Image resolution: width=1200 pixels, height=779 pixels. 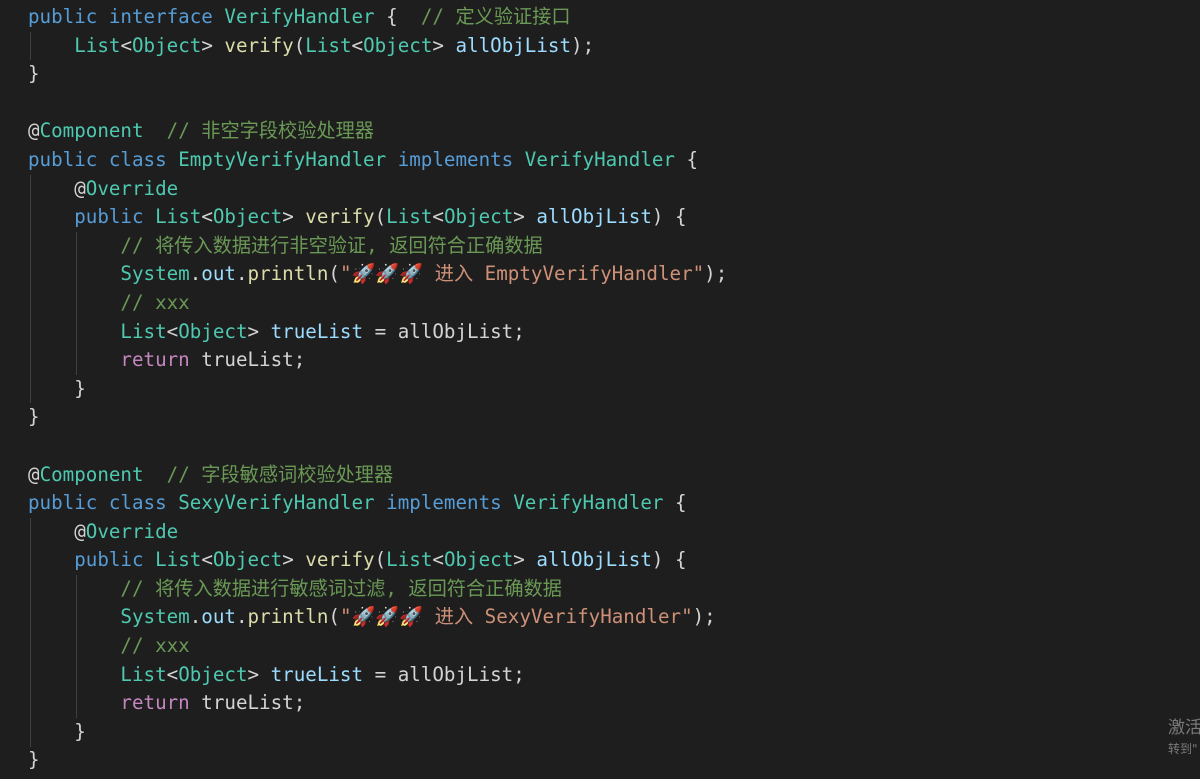 I want to click on watermark-title: 激活, so click(x=1184, y=728).